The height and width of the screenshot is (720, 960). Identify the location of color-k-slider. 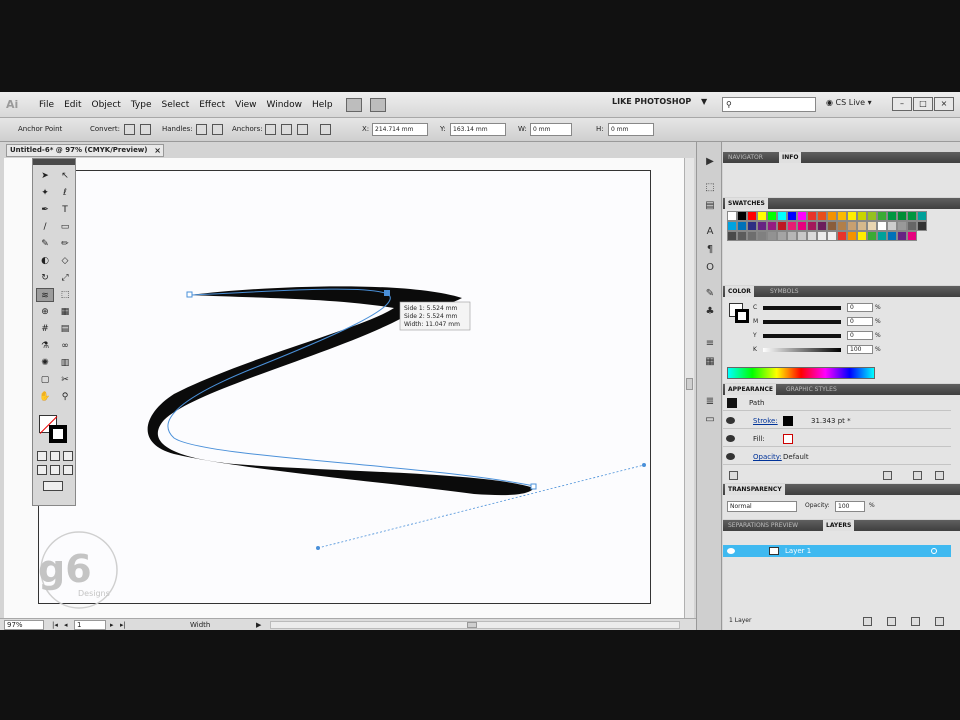
(802, 349).